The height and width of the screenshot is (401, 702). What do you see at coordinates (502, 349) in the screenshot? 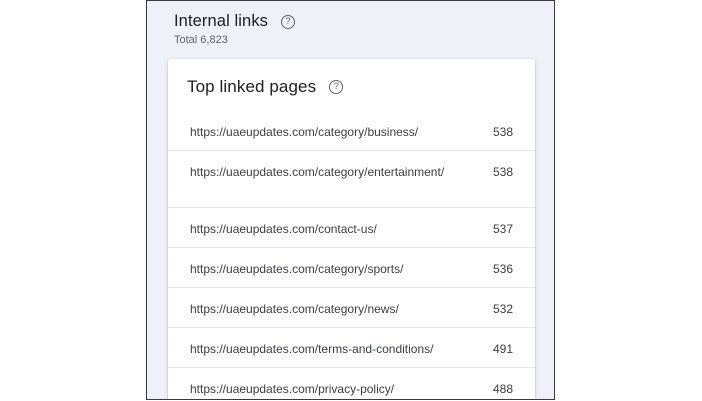
I see `link-count: 491` at bounding box center [502, 349].